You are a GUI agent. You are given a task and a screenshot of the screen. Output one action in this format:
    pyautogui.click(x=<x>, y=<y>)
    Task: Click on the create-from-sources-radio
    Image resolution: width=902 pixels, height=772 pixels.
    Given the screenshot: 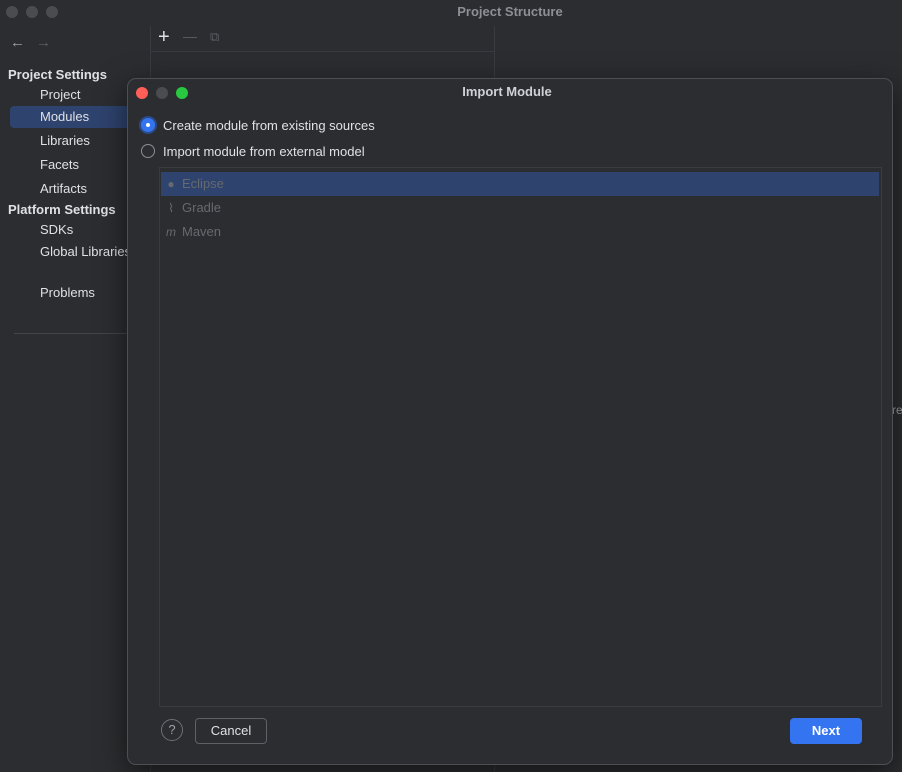 What is the action you would take?
    pyautogui.click(x=148, y=125)
    